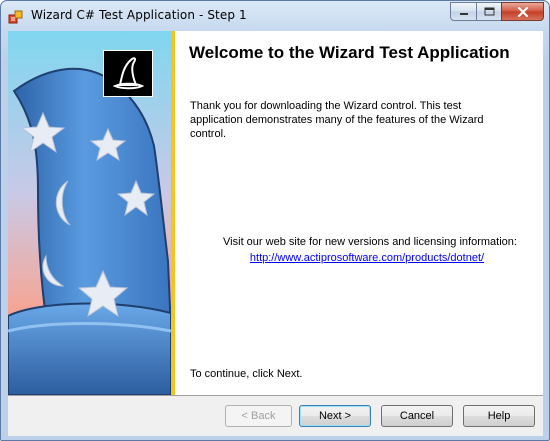  What do you see at coordinates (15, 17) in the screenshot?
I see `wizard-app-icon` at bounding box center [15, 17].